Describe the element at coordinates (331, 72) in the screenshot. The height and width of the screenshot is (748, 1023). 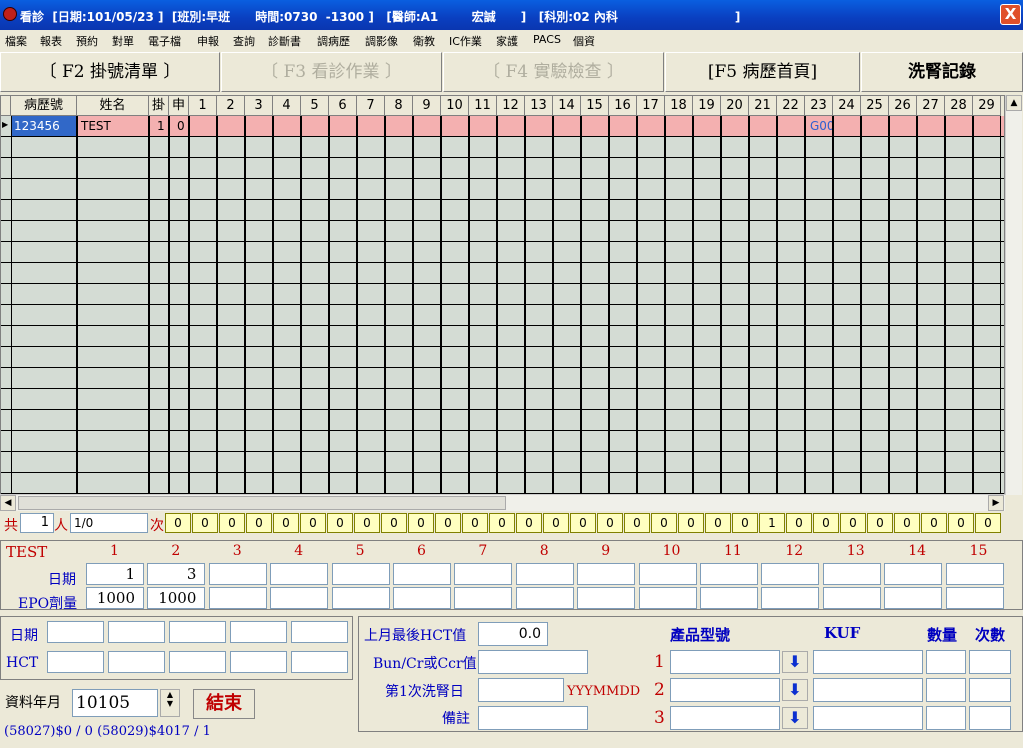
I see `tab-f3-consult: 〔 F3 看診作業 〕` at that location.